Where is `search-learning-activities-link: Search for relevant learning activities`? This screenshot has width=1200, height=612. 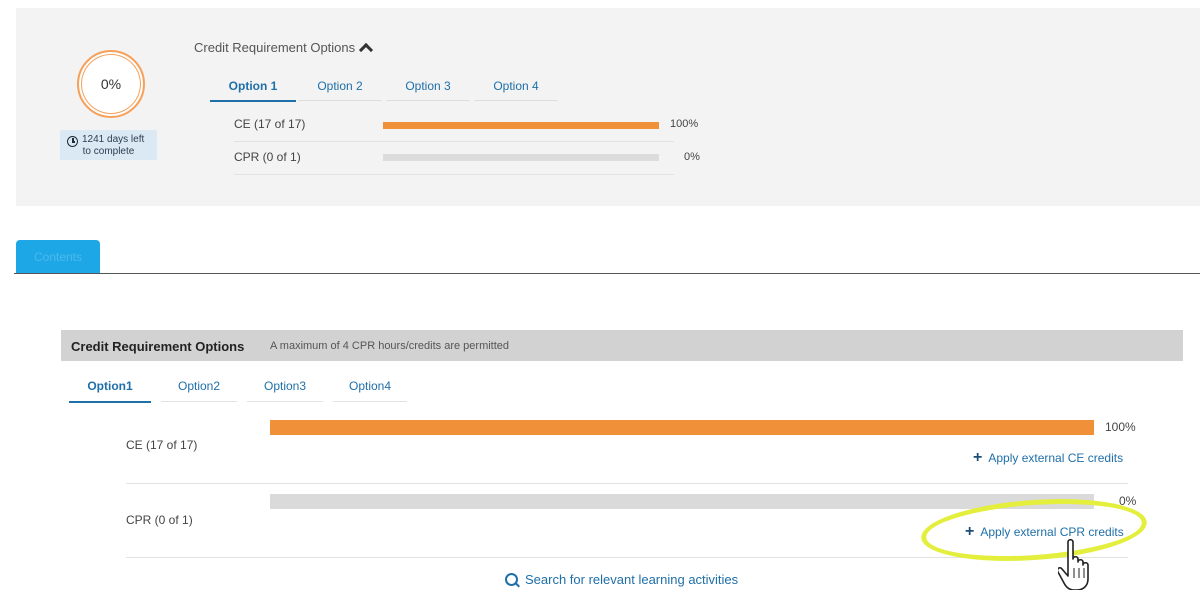
search-learning-activities-link: Search for relevant learning activities is located at coordinates (621, 579).